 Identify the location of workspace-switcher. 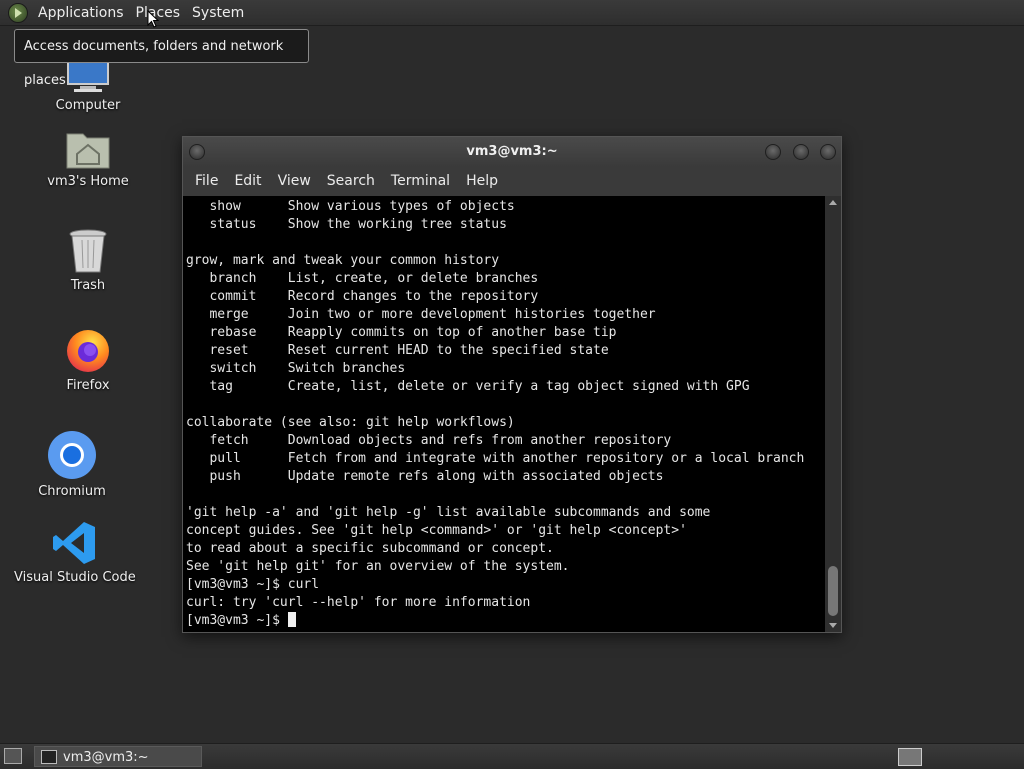
(910, 757).